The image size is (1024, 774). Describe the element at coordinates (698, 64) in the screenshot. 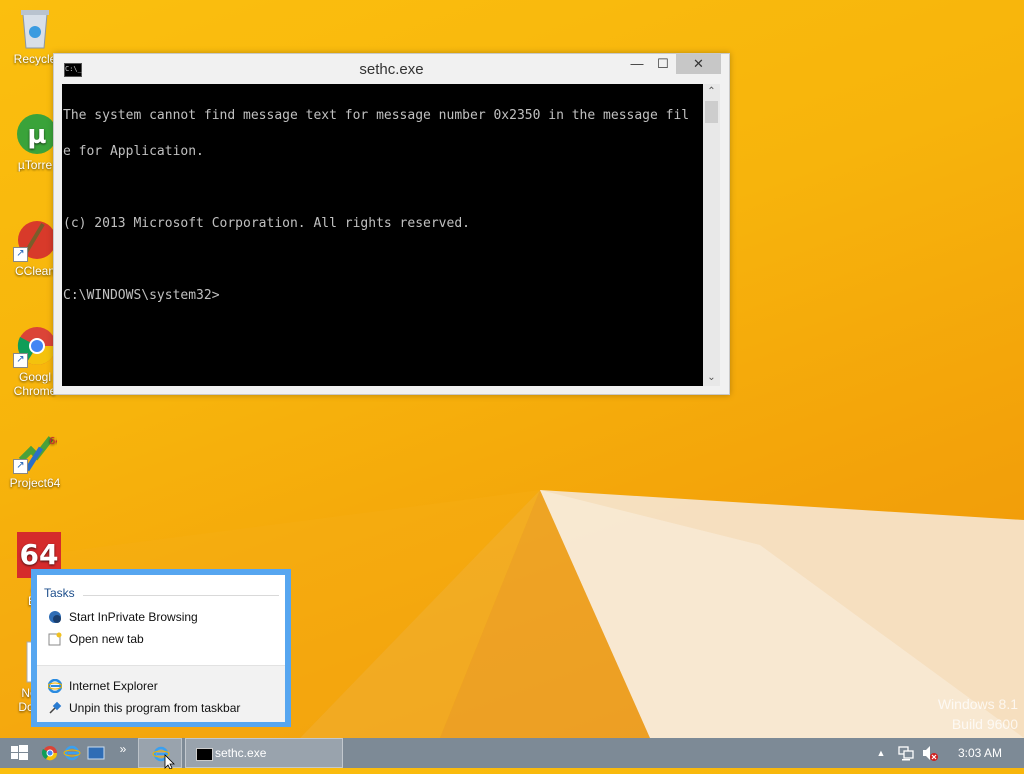

I see `close-button: ✕` at that location.